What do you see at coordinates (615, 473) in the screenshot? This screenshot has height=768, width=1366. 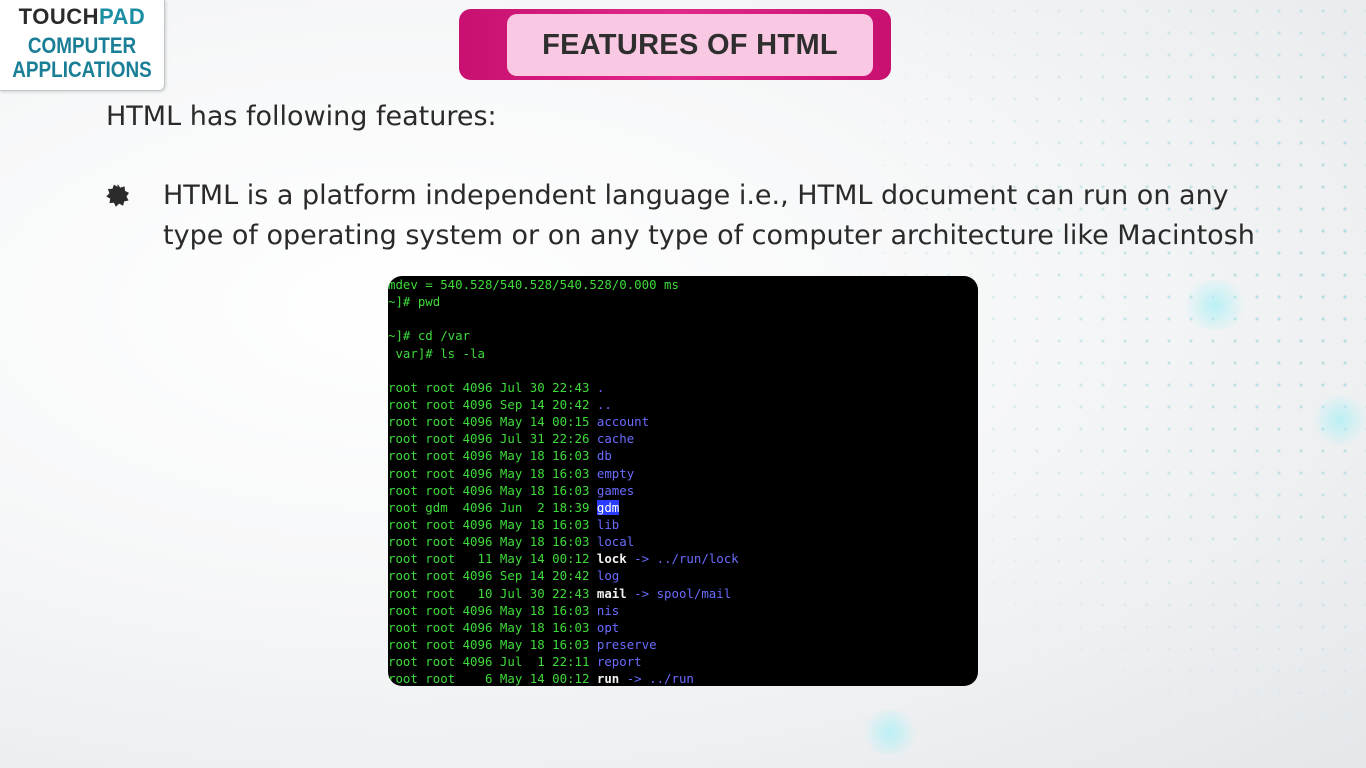 I see `listing-name: empty` at bounding box center [615, 473].